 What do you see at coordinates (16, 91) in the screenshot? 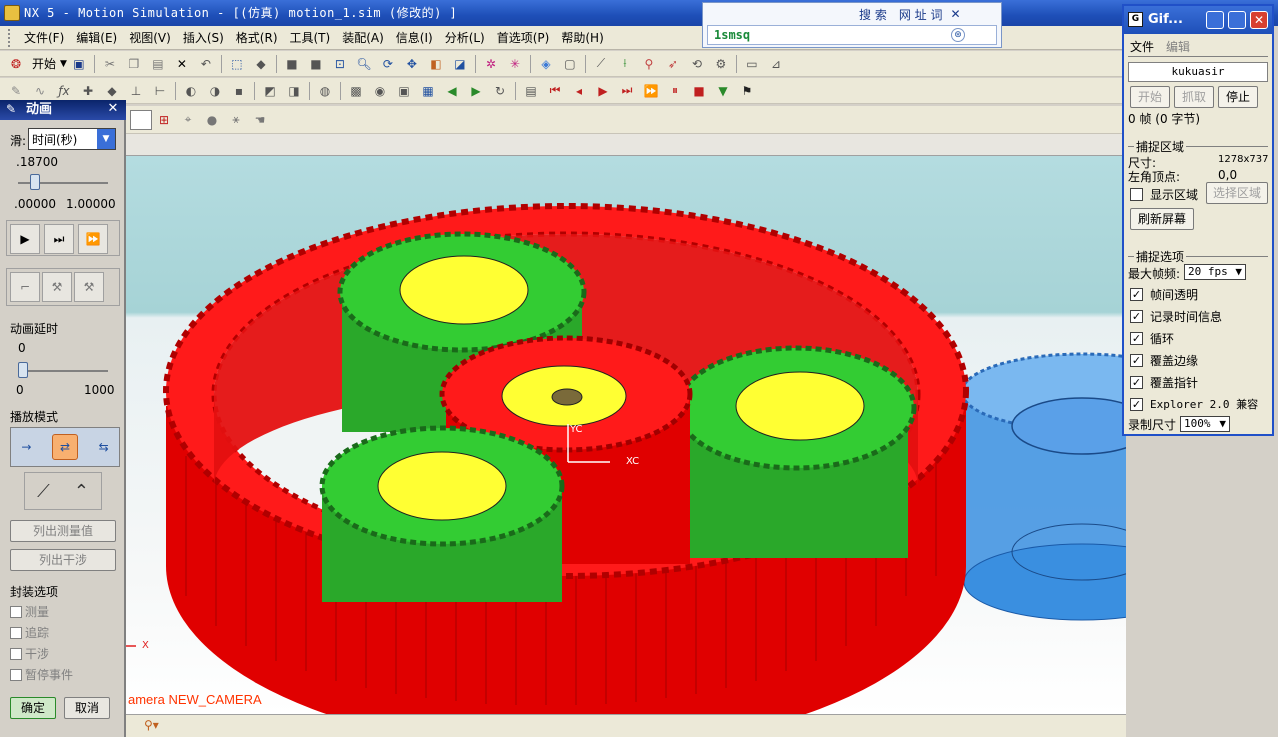
I see `sketch-icon: ✎` at bounding box center [16, 91].